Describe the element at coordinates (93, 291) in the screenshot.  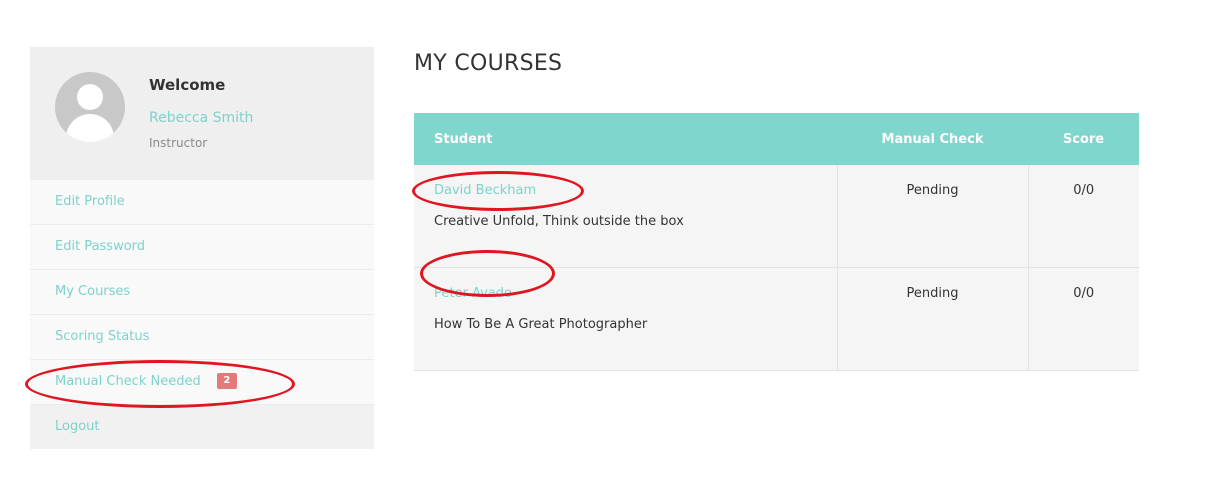
I see `sidebar-item-label: My Courses` at that location.